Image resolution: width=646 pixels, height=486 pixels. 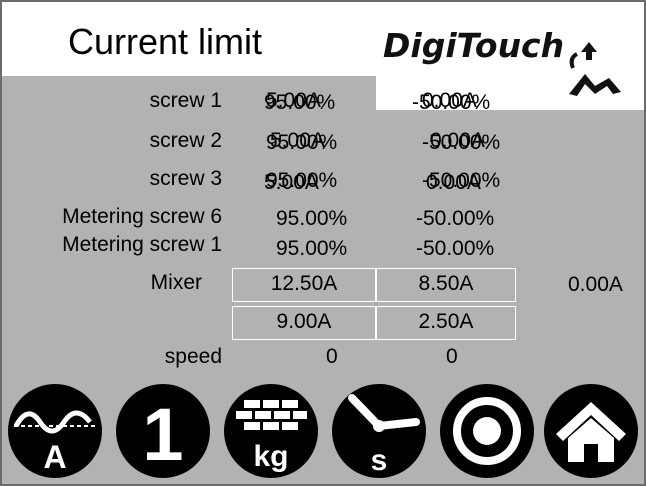 What do you see at coordinates (162, 434) in the screenshot?
I see `svg-text: 1` at bounding box center [162, 434].